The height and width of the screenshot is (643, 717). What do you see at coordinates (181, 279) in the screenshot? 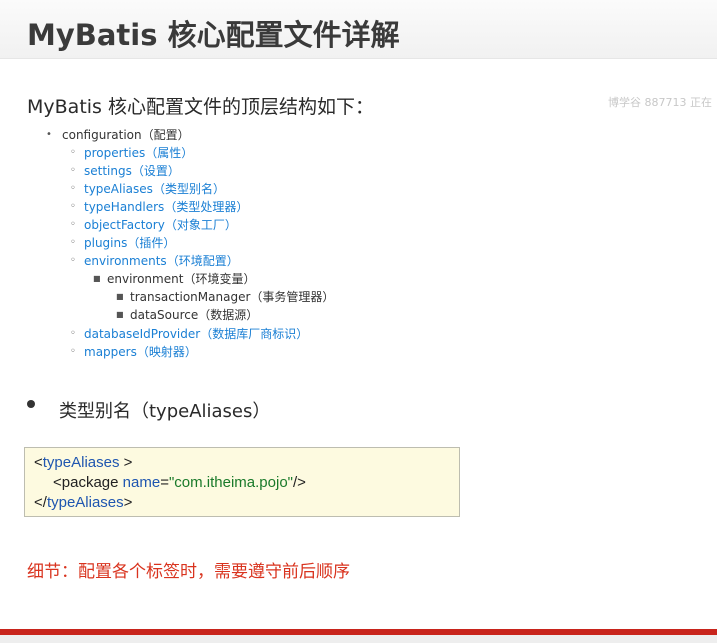
I see `tree-item-environment: environment（环境变量）` at bounding box center [181, 279].